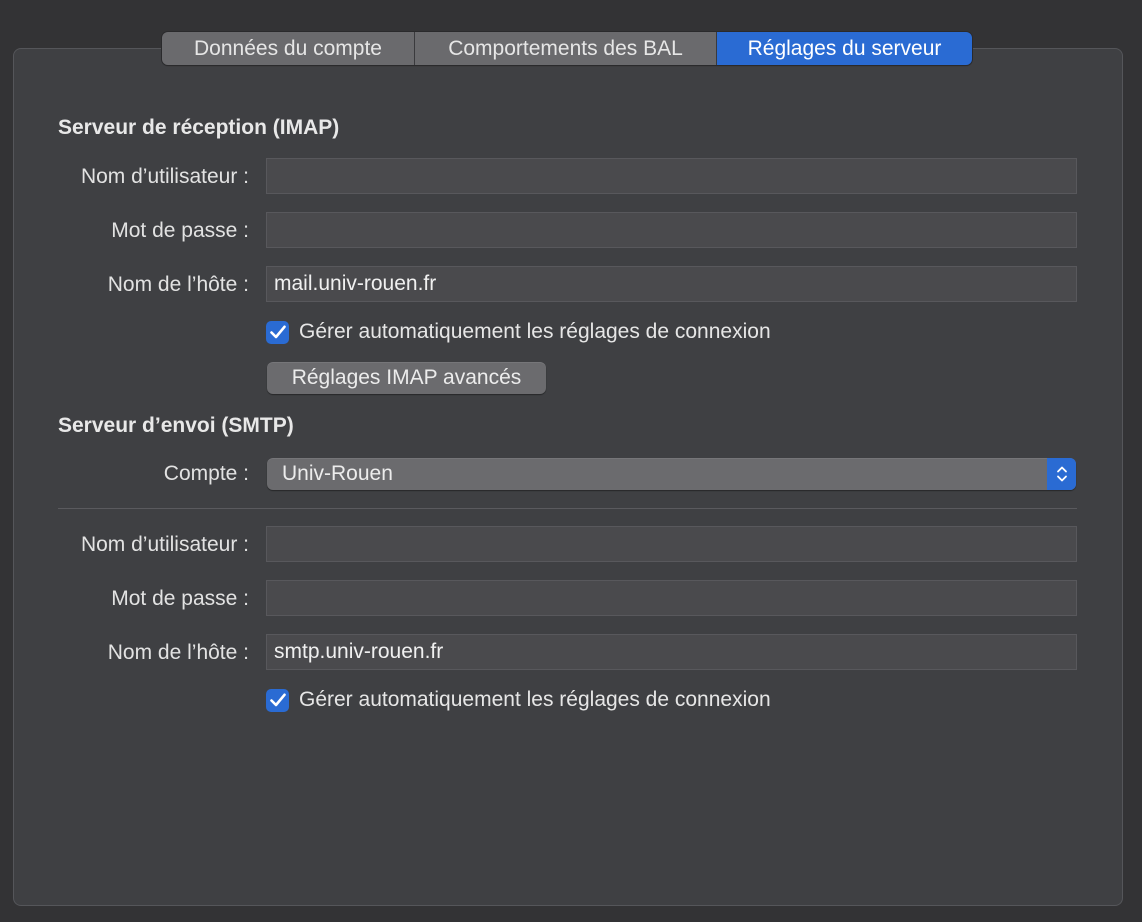 Image resolution: width=1142 pixels, height=922 pixels. What do you see at coordinates (178, 652) in the screenshot?
I see `outgoing-host-label: Nom de l’hôte :` at bounding box center [178, 652].